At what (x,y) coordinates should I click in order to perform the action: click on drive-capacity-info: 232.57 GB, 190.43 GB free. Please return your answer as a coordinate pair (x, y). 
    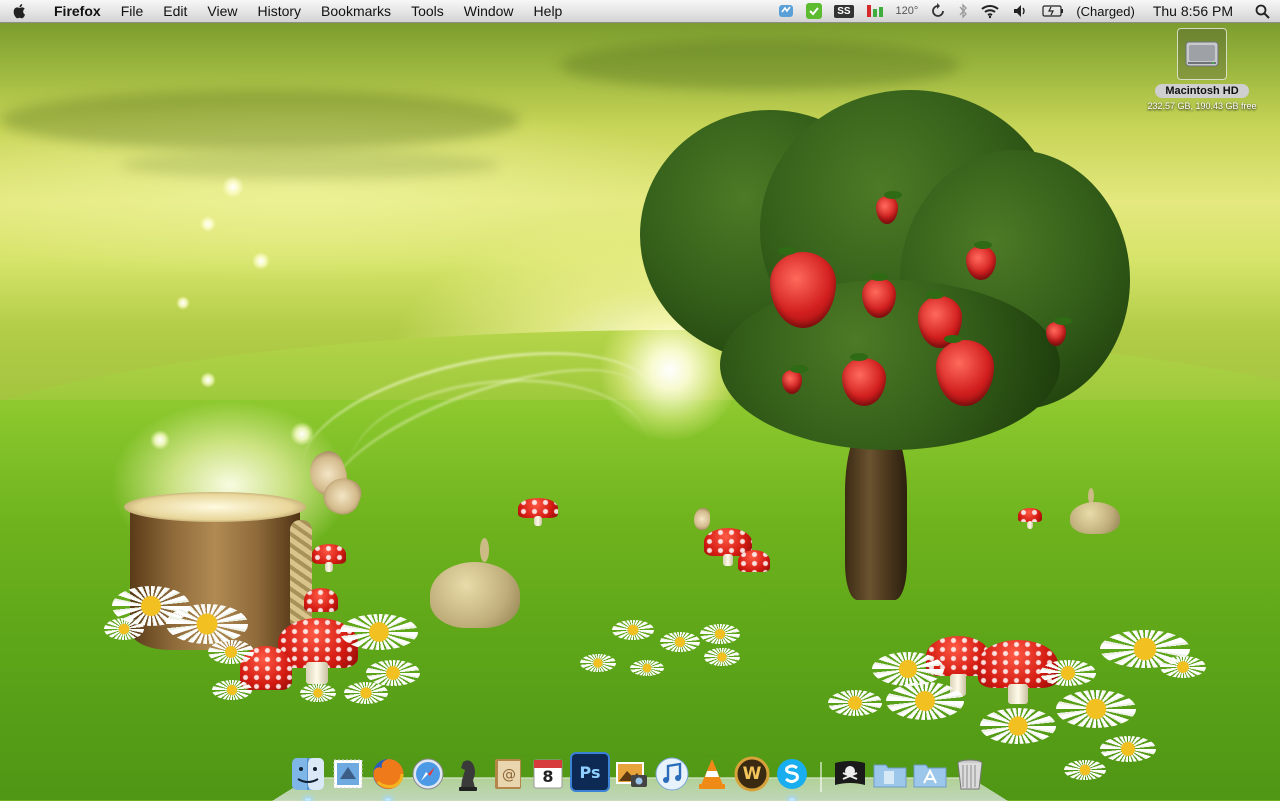
    Looking at the image, I should click on (1202, 106).